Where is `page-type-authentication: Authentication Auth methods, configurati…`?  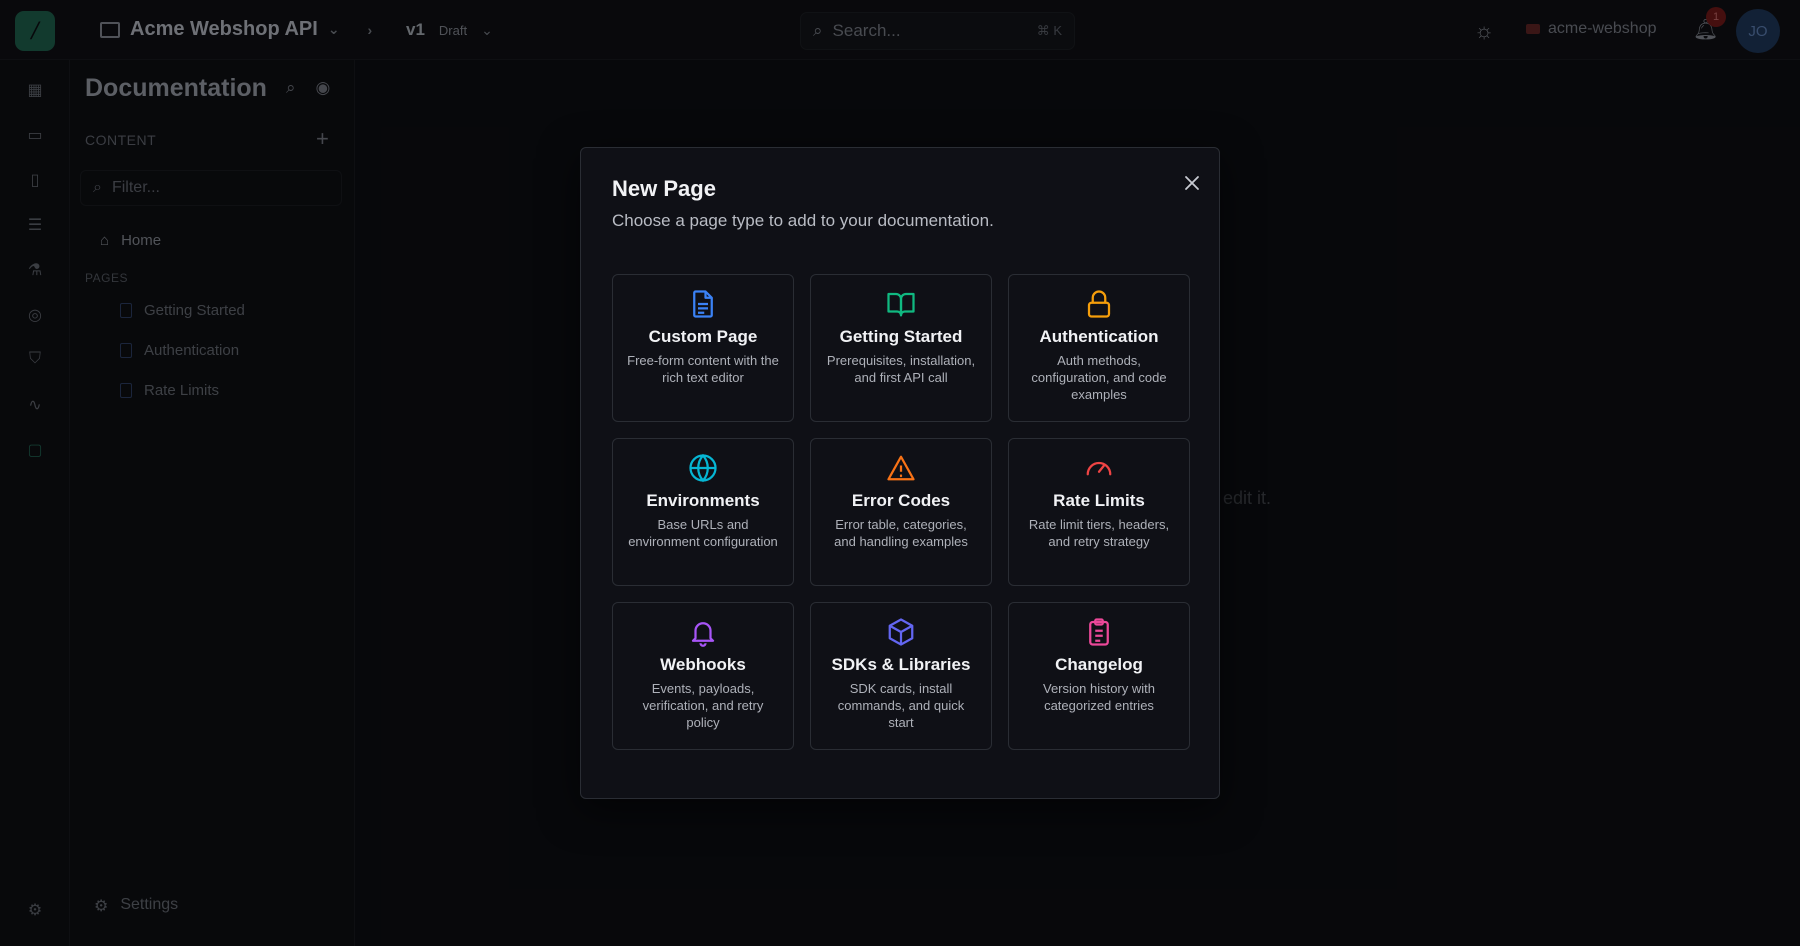 page-type-authentication: Authentication Auth methods, configurati… is located at coordinates (1099, 348).